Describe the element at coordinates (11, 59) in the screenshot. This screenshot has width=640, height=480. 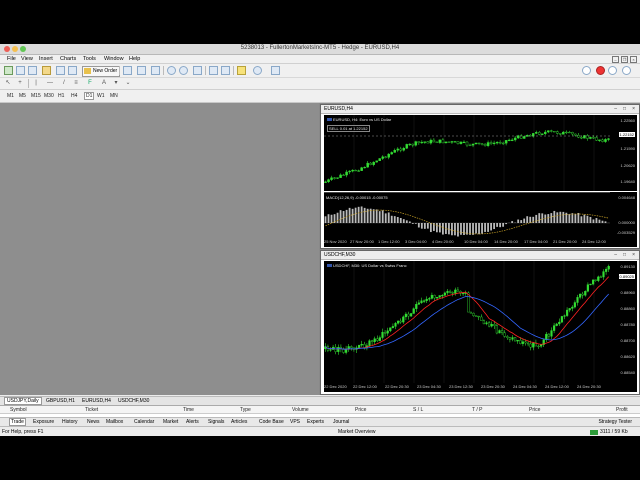
I see `menu-file: File` at that location.